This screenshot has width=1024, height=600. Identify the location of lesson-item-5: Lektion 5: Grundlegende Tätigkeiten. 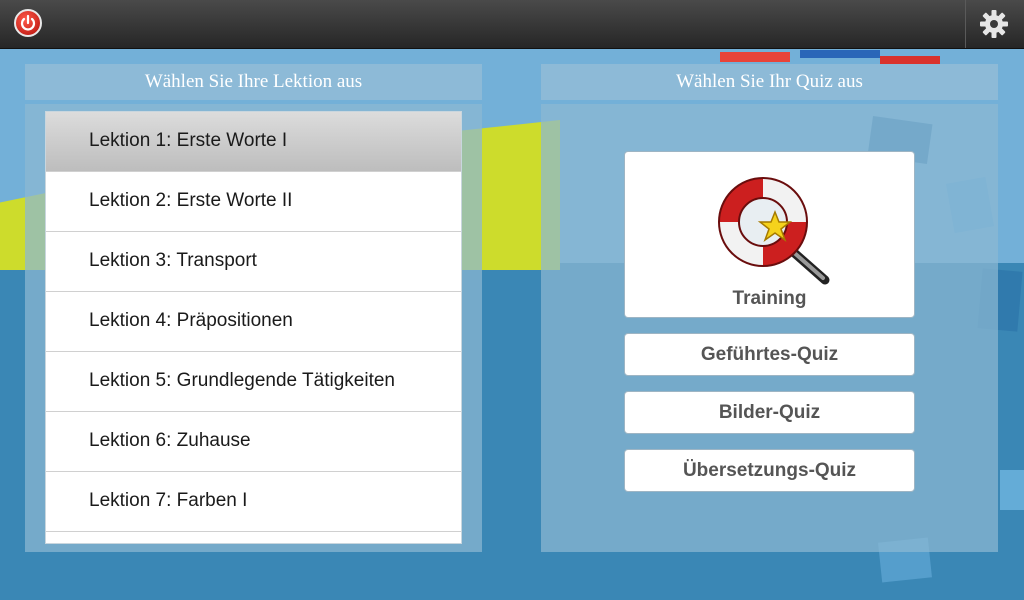
(253, 382).